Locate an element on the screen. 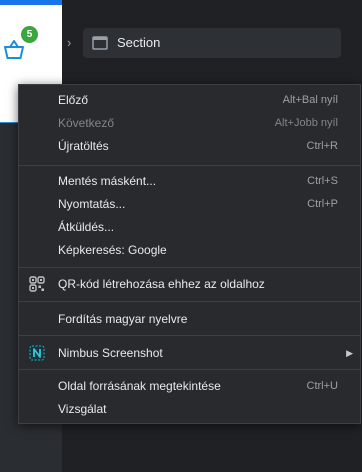 This screenshot has height=472, width=362. menu-item-forward: Következő Alt+Jobb nyíl is located at coordinates (189, 123).